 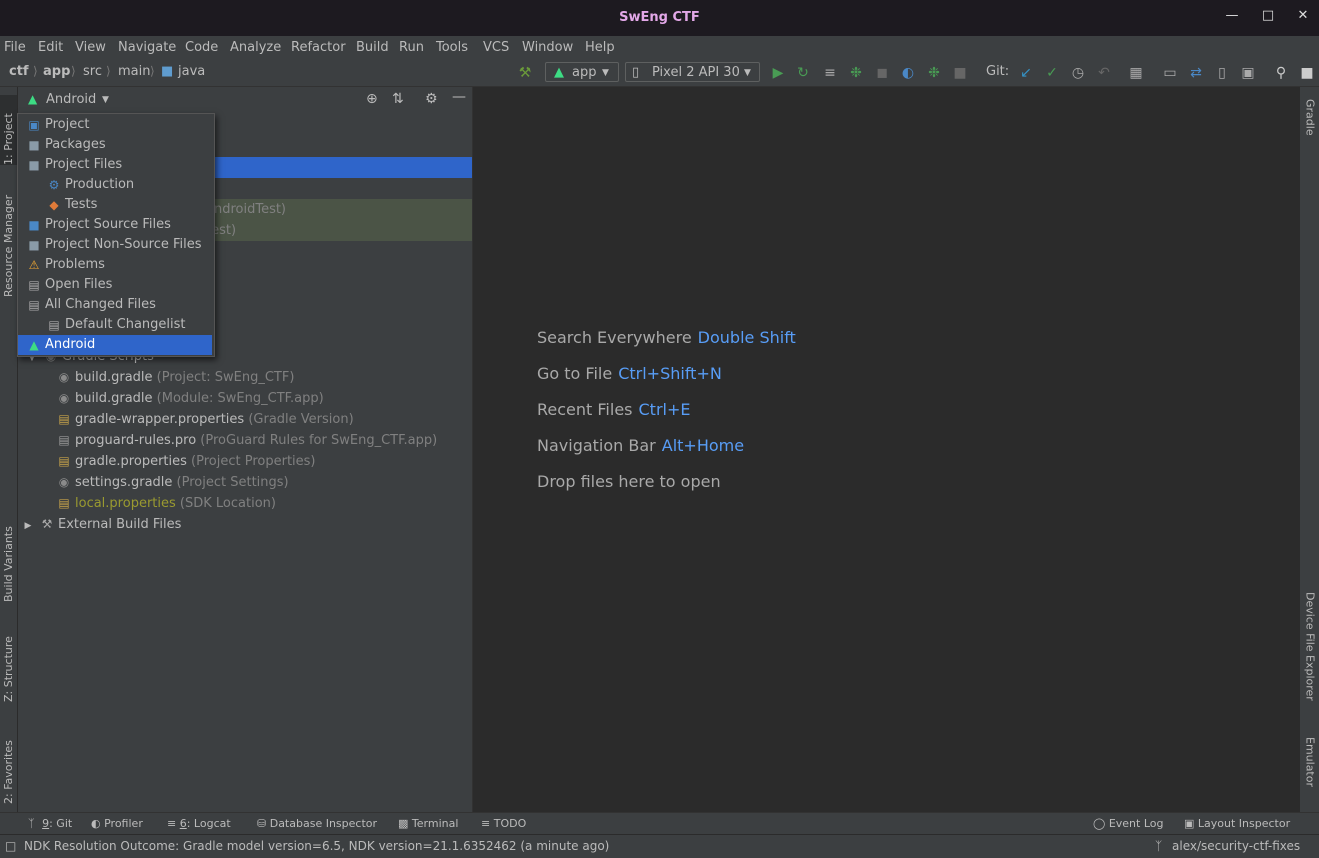 I want to click on menu-navigate: Navigate, so click(x=147, y=47).